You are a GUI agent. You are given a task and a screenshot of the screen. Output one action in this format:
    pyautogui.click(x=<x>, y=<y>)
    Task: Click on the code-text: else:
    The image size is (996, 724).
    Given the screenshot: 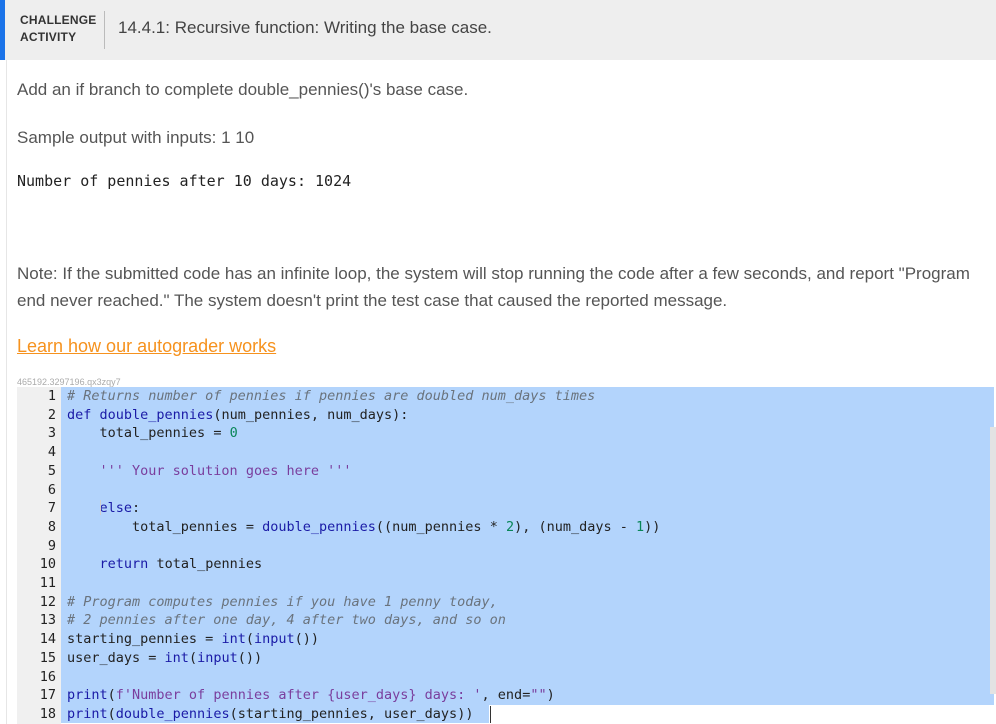 What is the action you would take?
    pyautogui.click(x=104, y=508)
    